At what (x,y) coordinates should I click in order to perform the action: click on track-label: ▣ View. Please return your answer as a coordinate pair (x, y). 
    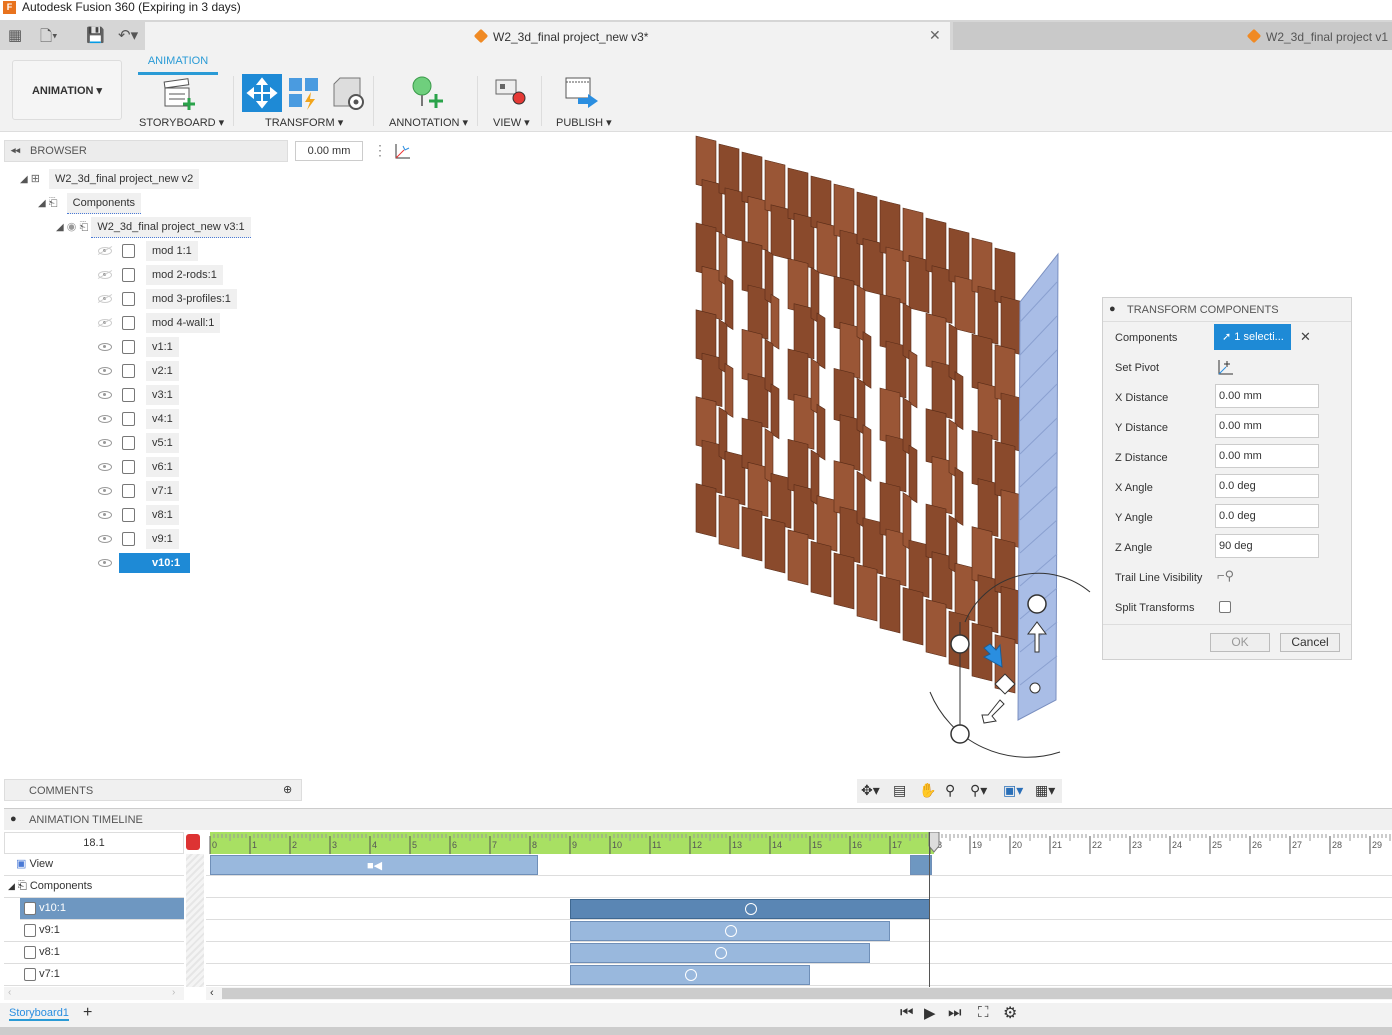
    Looking at the image, I should click on (94, 865).